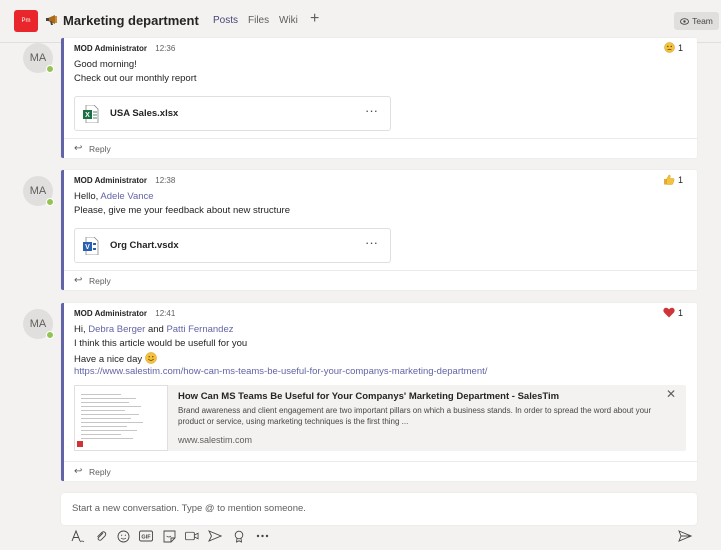 This screenshot has height=550, width=721. What do you see at coordinates (225, 20) in the screenshot?
I see `tab-posts: Posts` at bounding box center [225, 20].